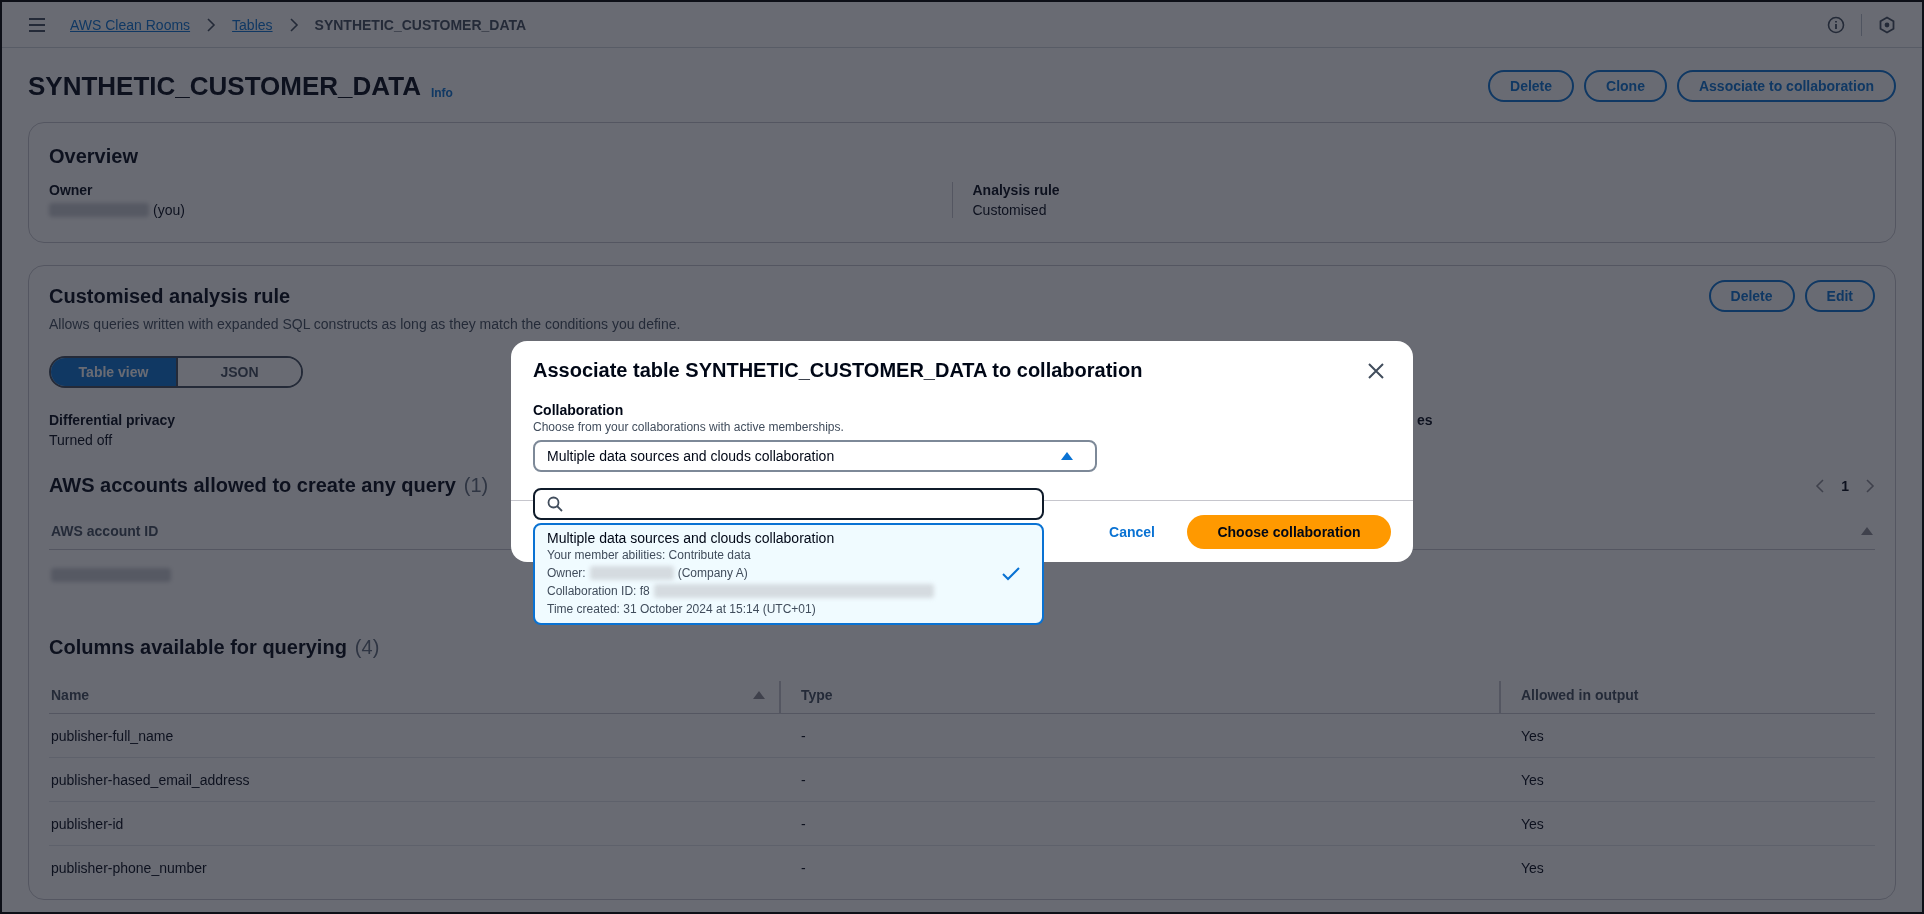 The width and height of the screenshot is (1924, 914). Describe the element at coordinates (1625, 86) in the screenshot. I see `action-button: Clone` at that location.